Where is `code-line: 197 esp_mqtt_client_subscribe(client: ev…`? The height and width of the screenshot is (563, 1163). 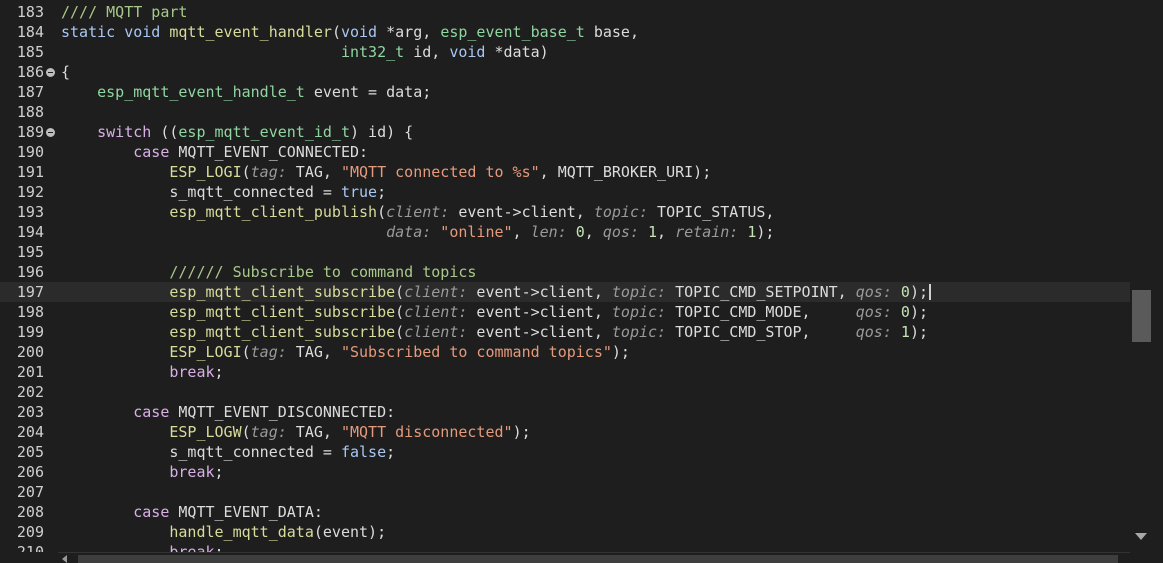
code-line: 197 esp_mqtt_client_subscribe(client: ev… is located at coordinates (565, 292).